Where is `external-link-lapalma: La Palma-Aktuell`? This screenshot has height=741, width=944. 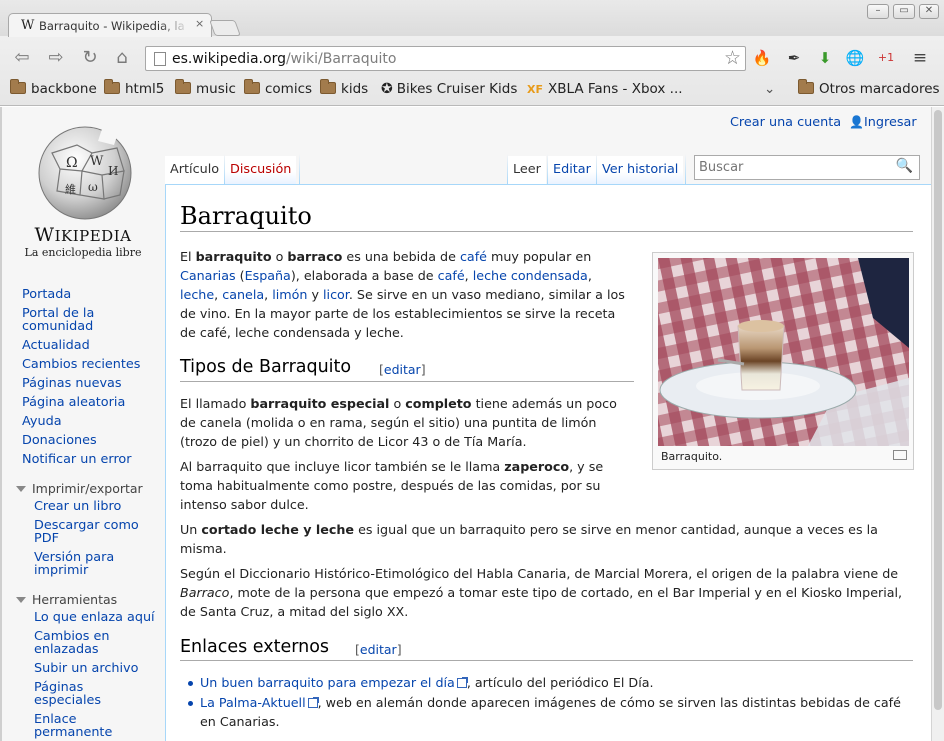
external-link-lapalma: La Palma-Aktuell is located at coordinates (253, 702).